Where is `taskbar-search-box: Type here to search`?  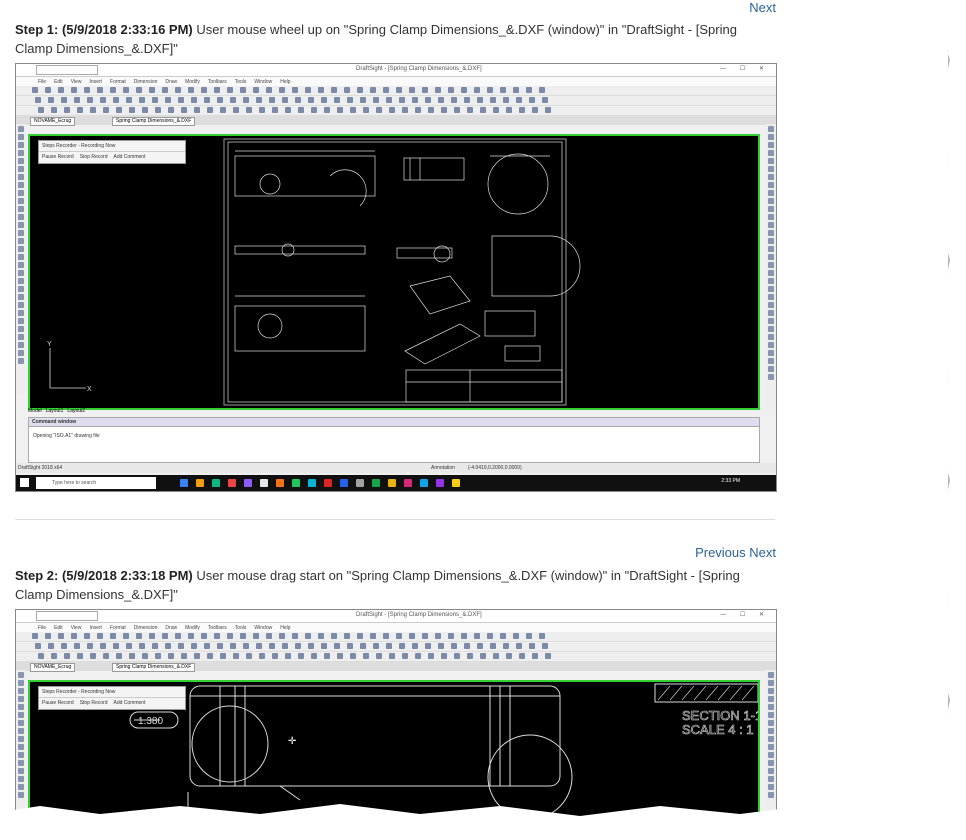 taskbar-search-box: Type here to search is located at coordinates (96, 483).